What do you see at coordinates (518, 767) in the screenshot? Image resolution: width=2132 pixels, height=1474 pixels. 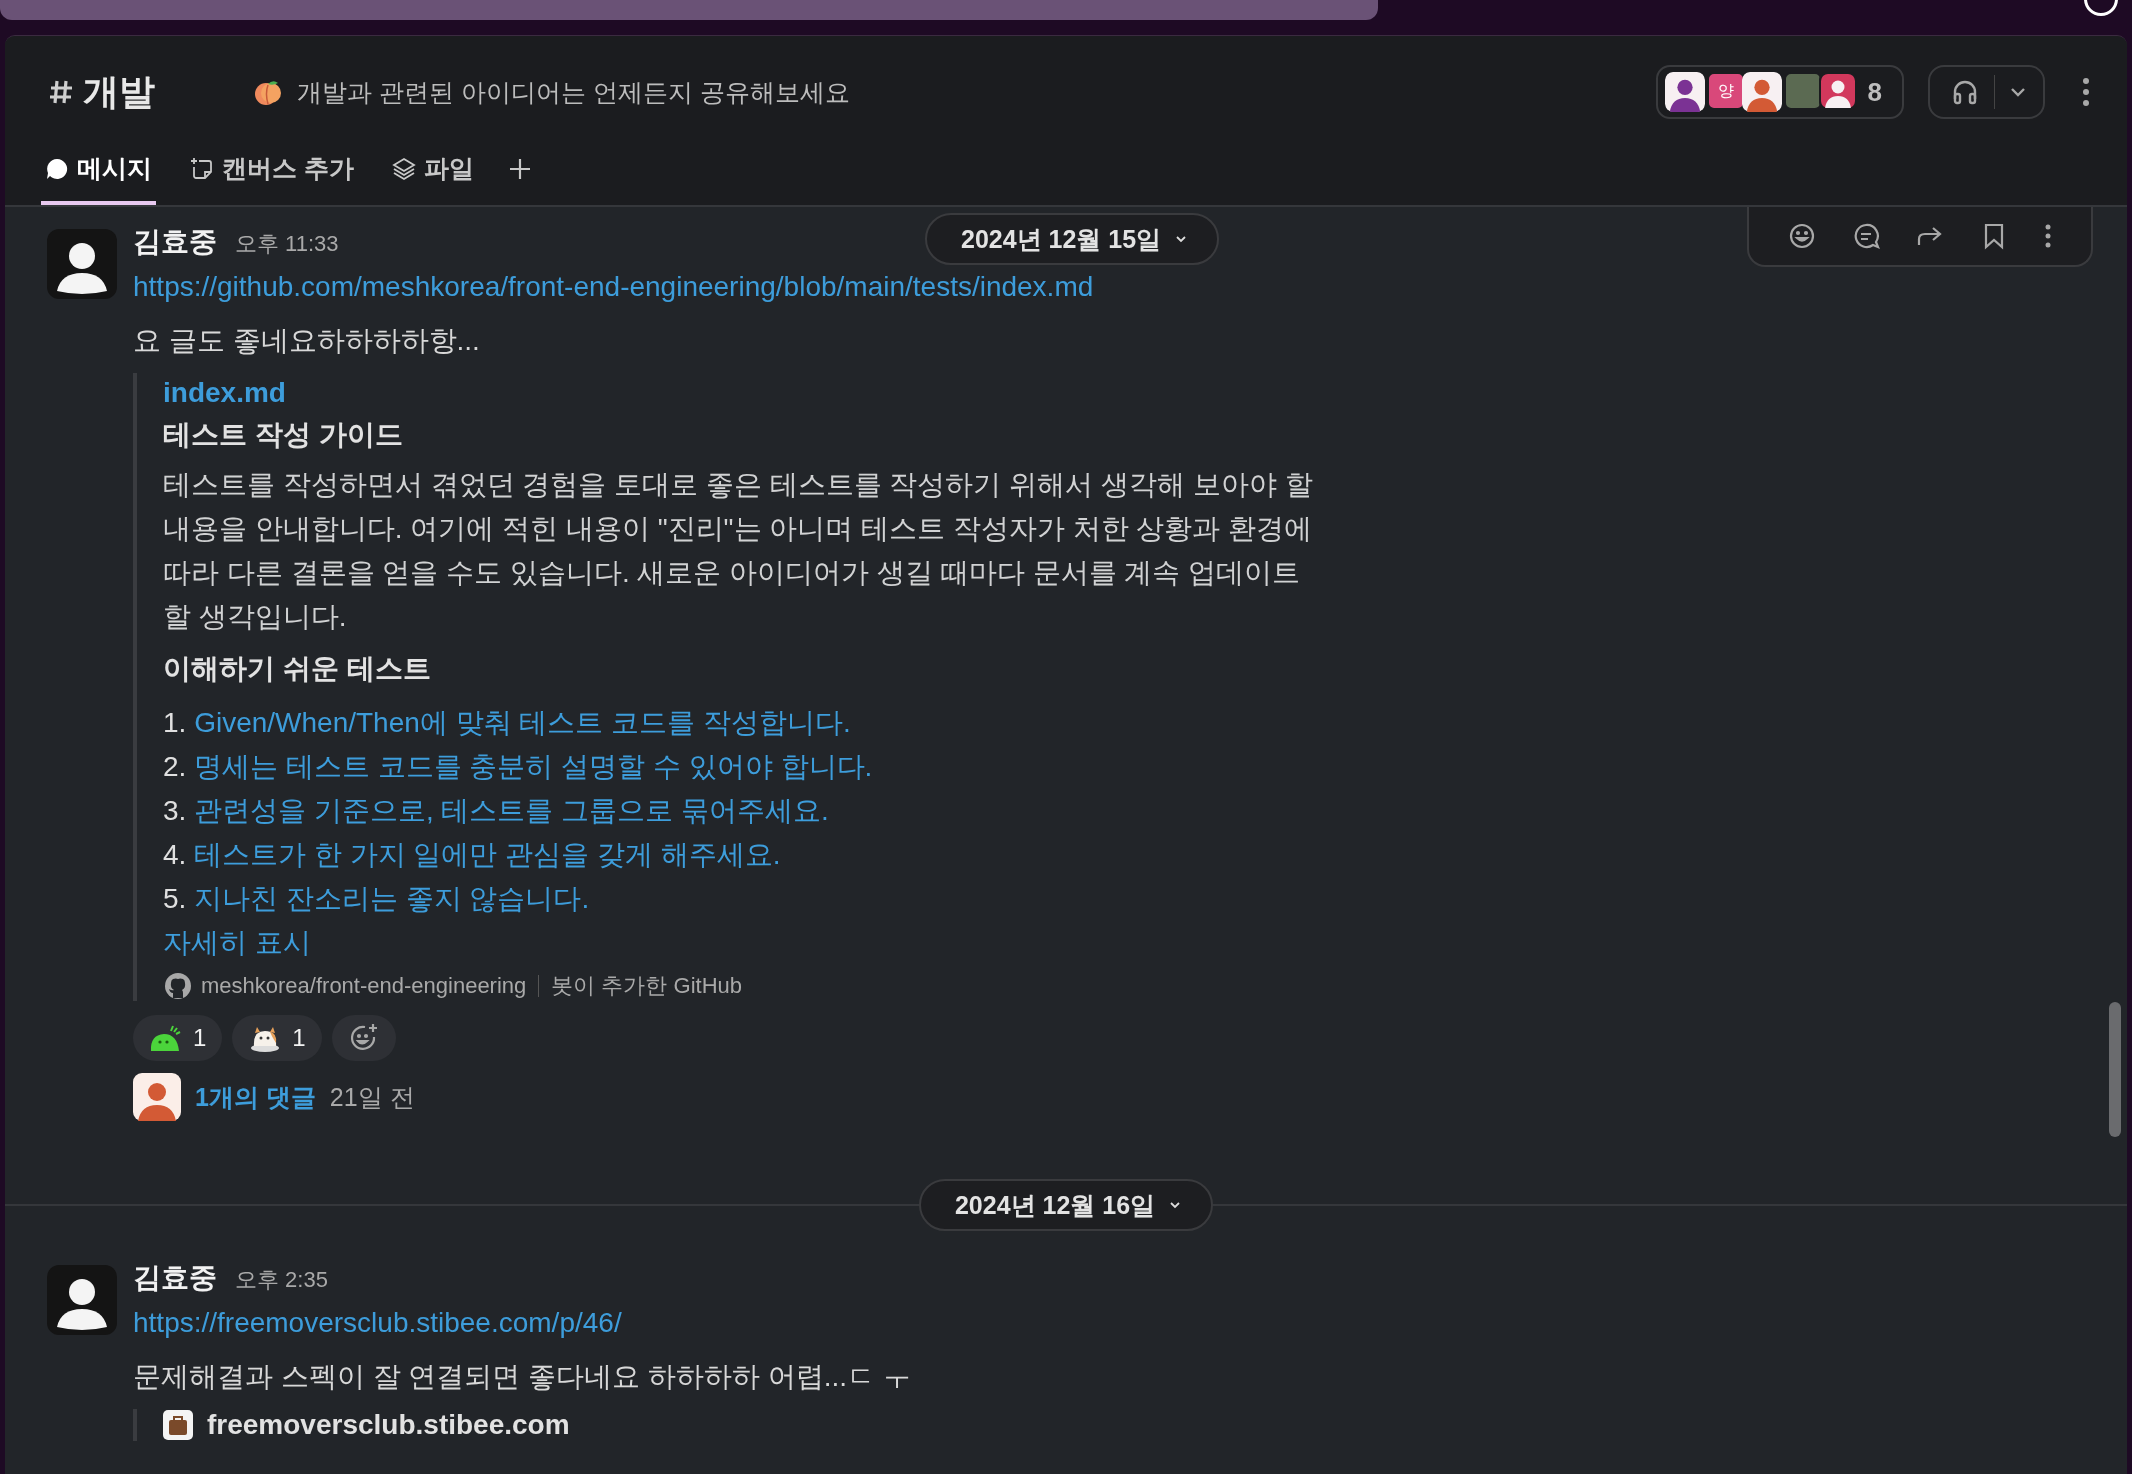 I see `embed-list-item: 2. 명세는 테스트 코드를 충분히 설명할 수 있어야 합니다.` at bounding box center [518, 767].